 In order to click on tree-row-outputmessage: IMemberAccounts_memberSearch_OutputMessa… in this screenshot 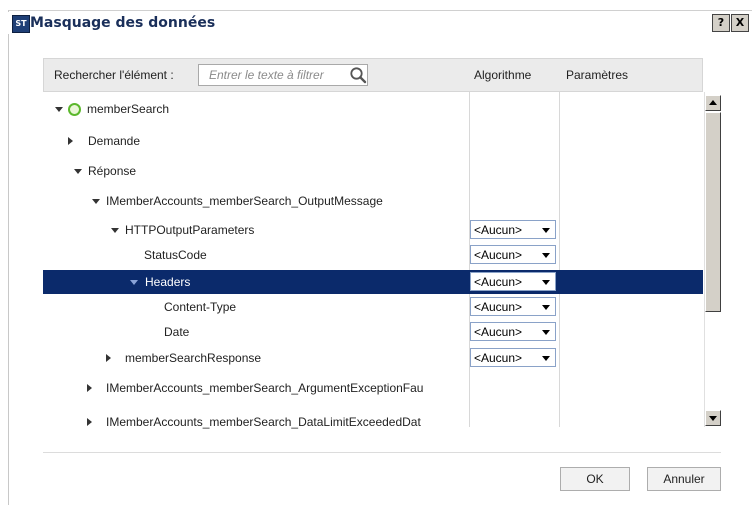, I will do `click(373, 201)`.